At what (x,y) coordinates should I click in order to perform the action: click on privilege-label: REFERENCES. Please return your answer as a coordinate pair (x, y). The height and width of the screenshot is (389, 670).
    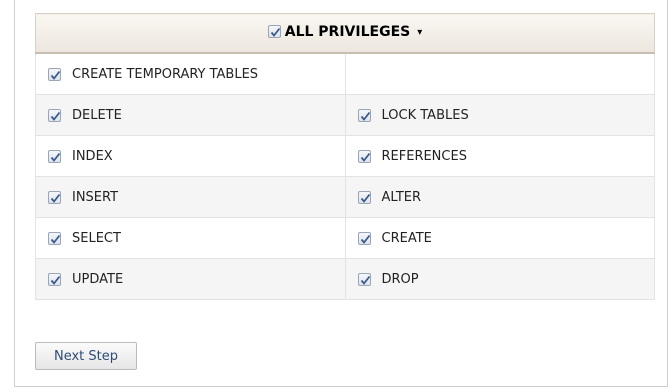
    Looking at the image, I should click on (424, 156).